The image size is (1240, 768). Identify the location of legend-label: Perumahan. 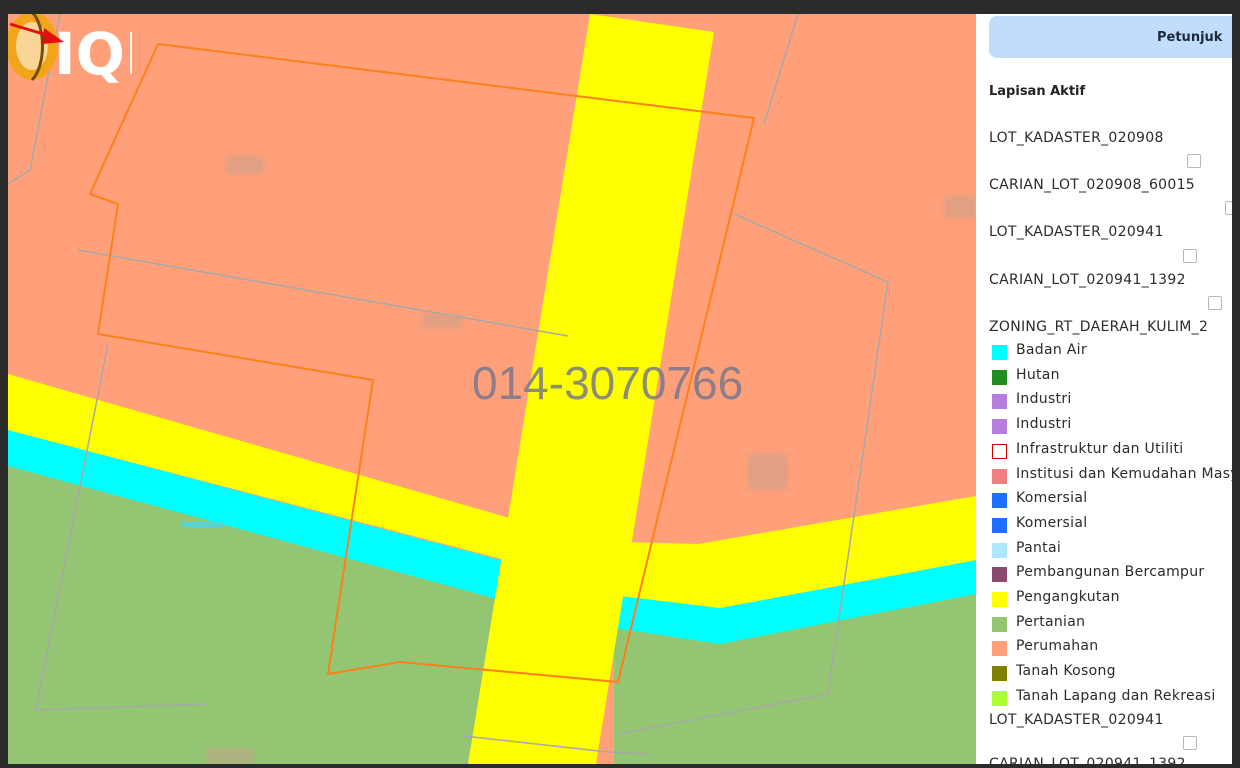
(1057, 646).